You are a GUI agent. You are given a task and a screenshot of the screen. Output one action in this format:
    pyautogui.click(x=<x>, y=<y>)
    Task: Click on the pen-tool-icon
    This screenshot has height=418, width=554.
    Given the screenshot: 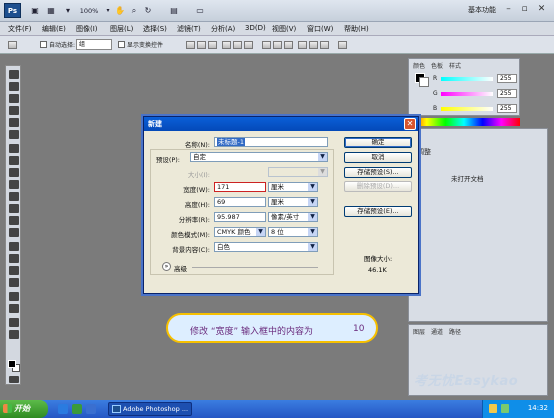 What is the action you would take?
    pyautogui.click(x=14, y=246)
    